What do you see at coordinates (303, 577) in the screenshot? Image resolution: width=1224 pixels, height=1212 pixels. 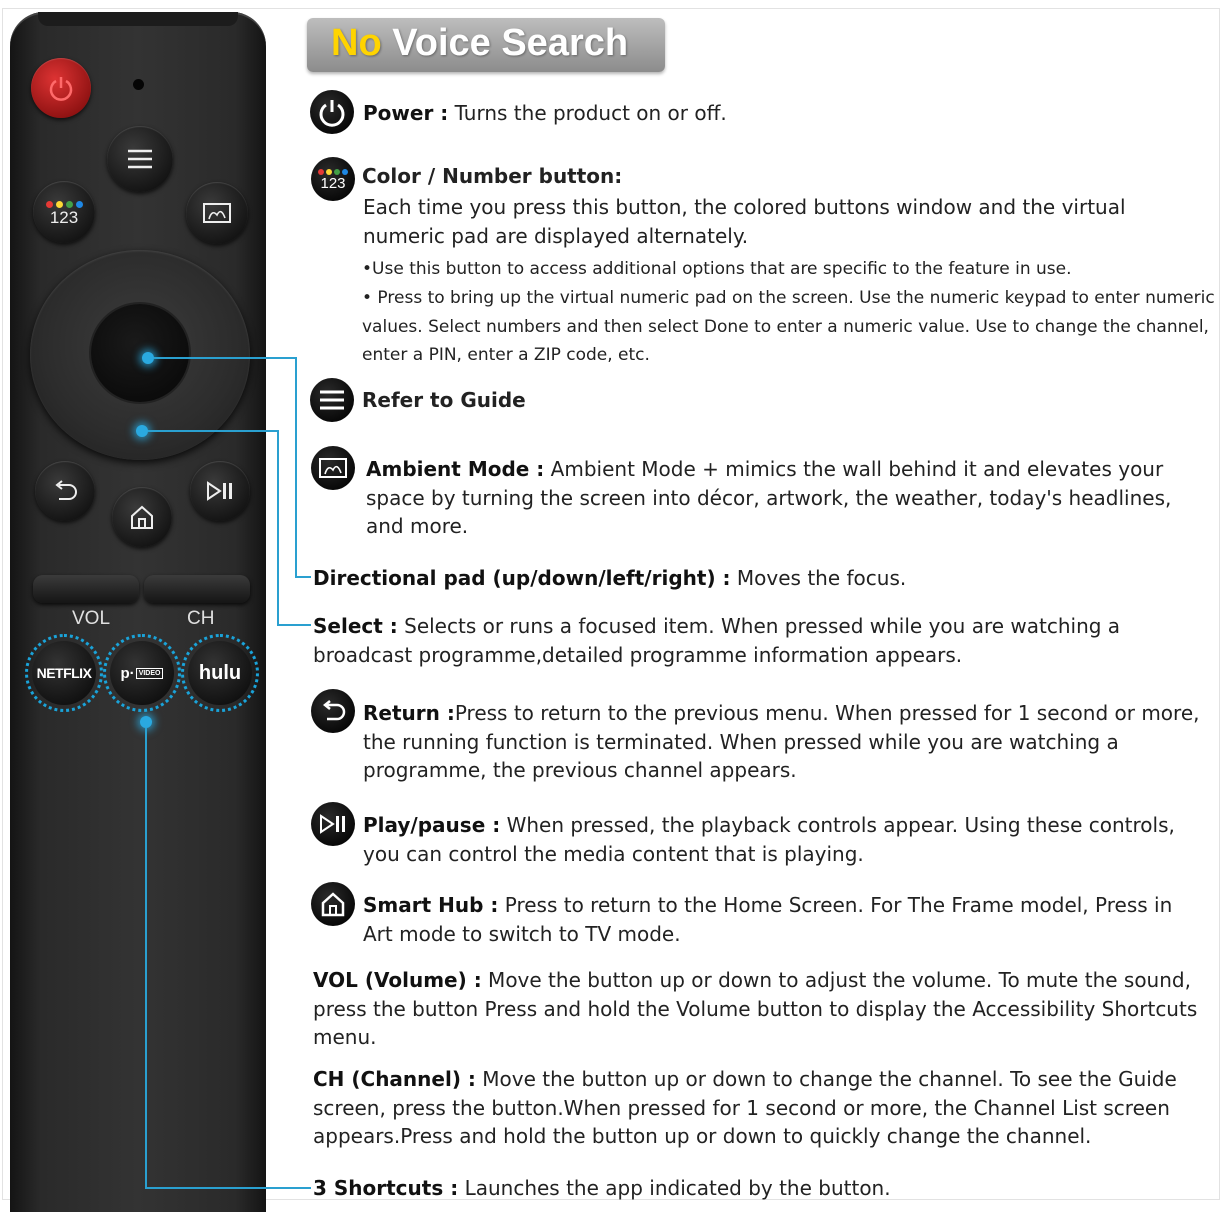 I see `select-connector-h2` at bounding box center [303, 577].